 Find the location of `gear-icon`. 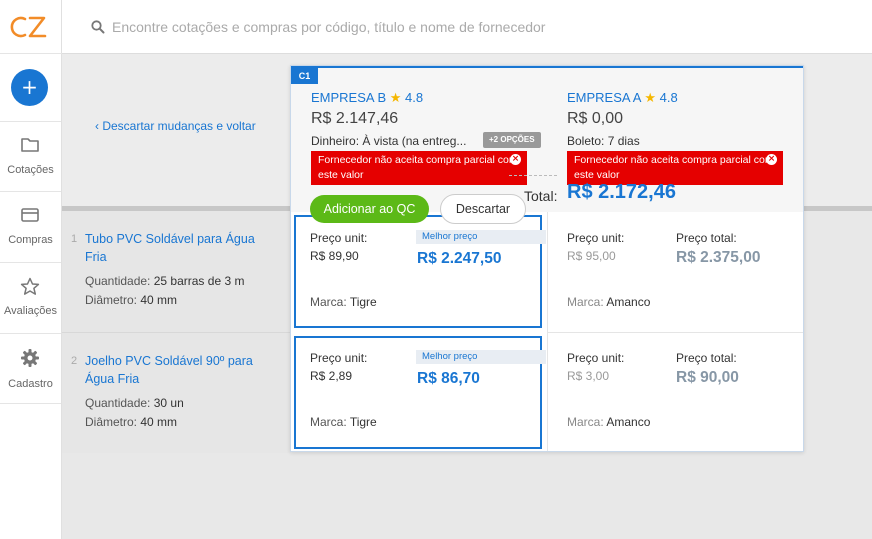

gear-icon is located at coordinates (30, 358).